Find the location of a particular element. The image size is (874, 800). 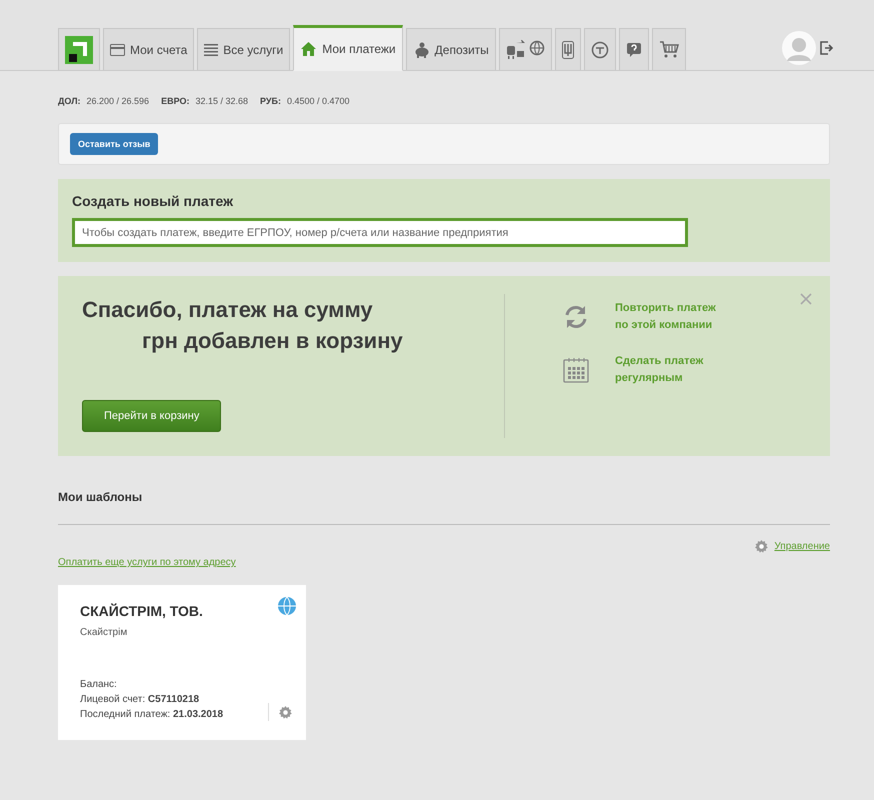

train-plane-icon is located at coordinates (516, 50).